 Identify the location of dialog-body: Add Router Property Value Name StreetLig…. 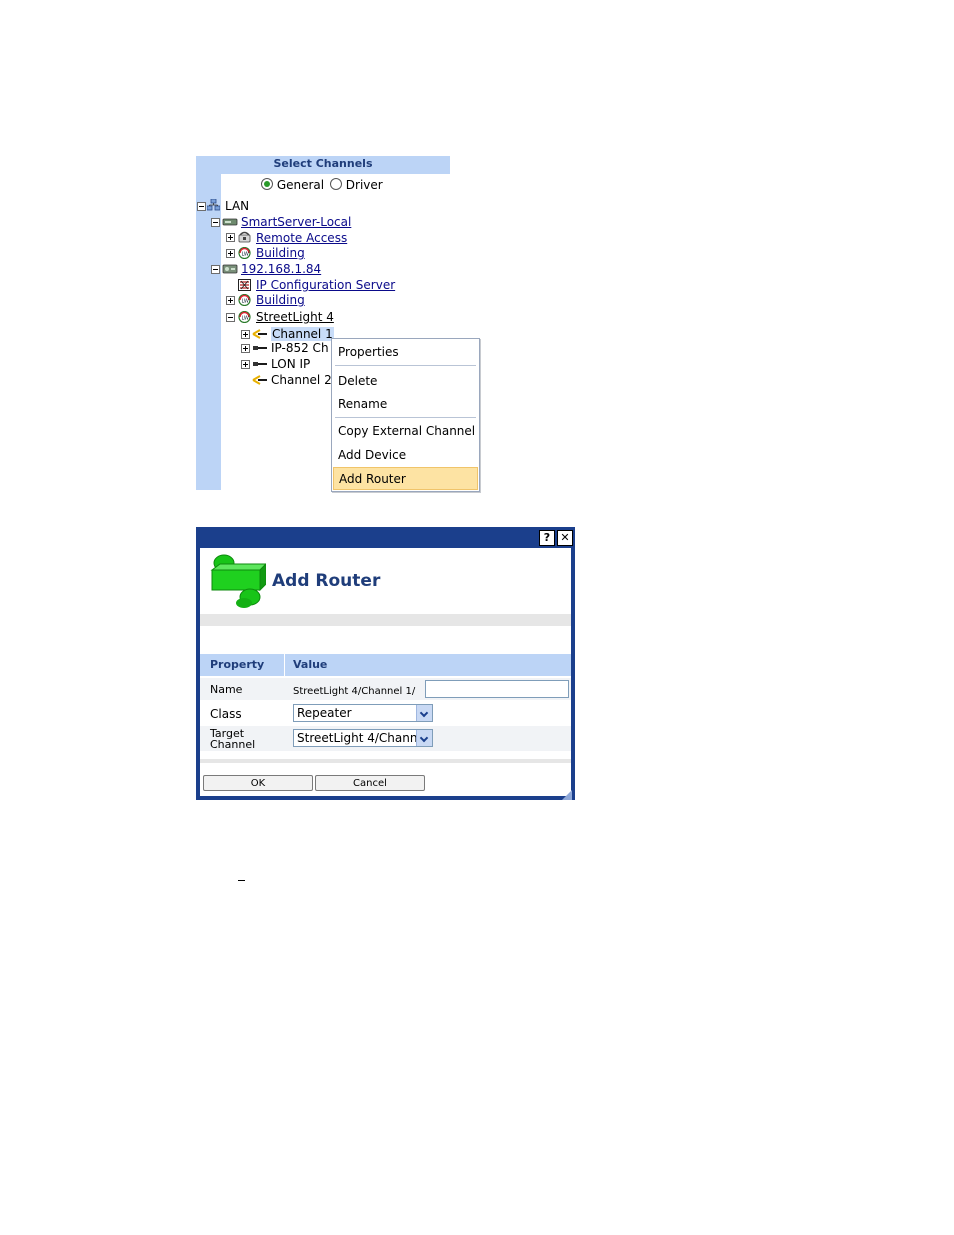
(385, 672).